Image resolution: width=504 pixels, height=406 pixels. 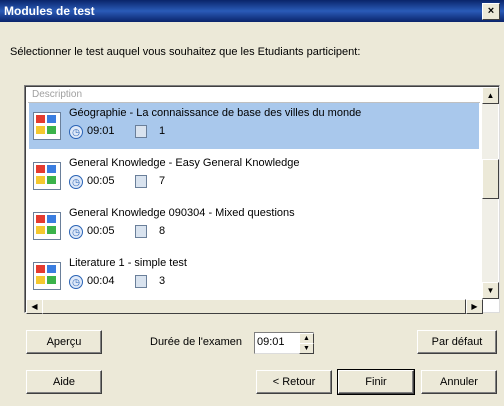 What do you see at coordinates (162, 231) in the screenshot?
I see `item-count: 8` at bounding box center [162, 231].